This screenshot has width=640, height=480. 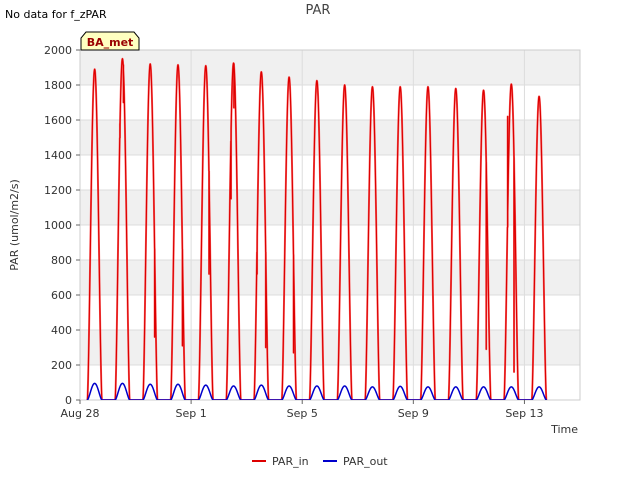 I want to click on x-axis-label: Time, so click(x=564, y=429).